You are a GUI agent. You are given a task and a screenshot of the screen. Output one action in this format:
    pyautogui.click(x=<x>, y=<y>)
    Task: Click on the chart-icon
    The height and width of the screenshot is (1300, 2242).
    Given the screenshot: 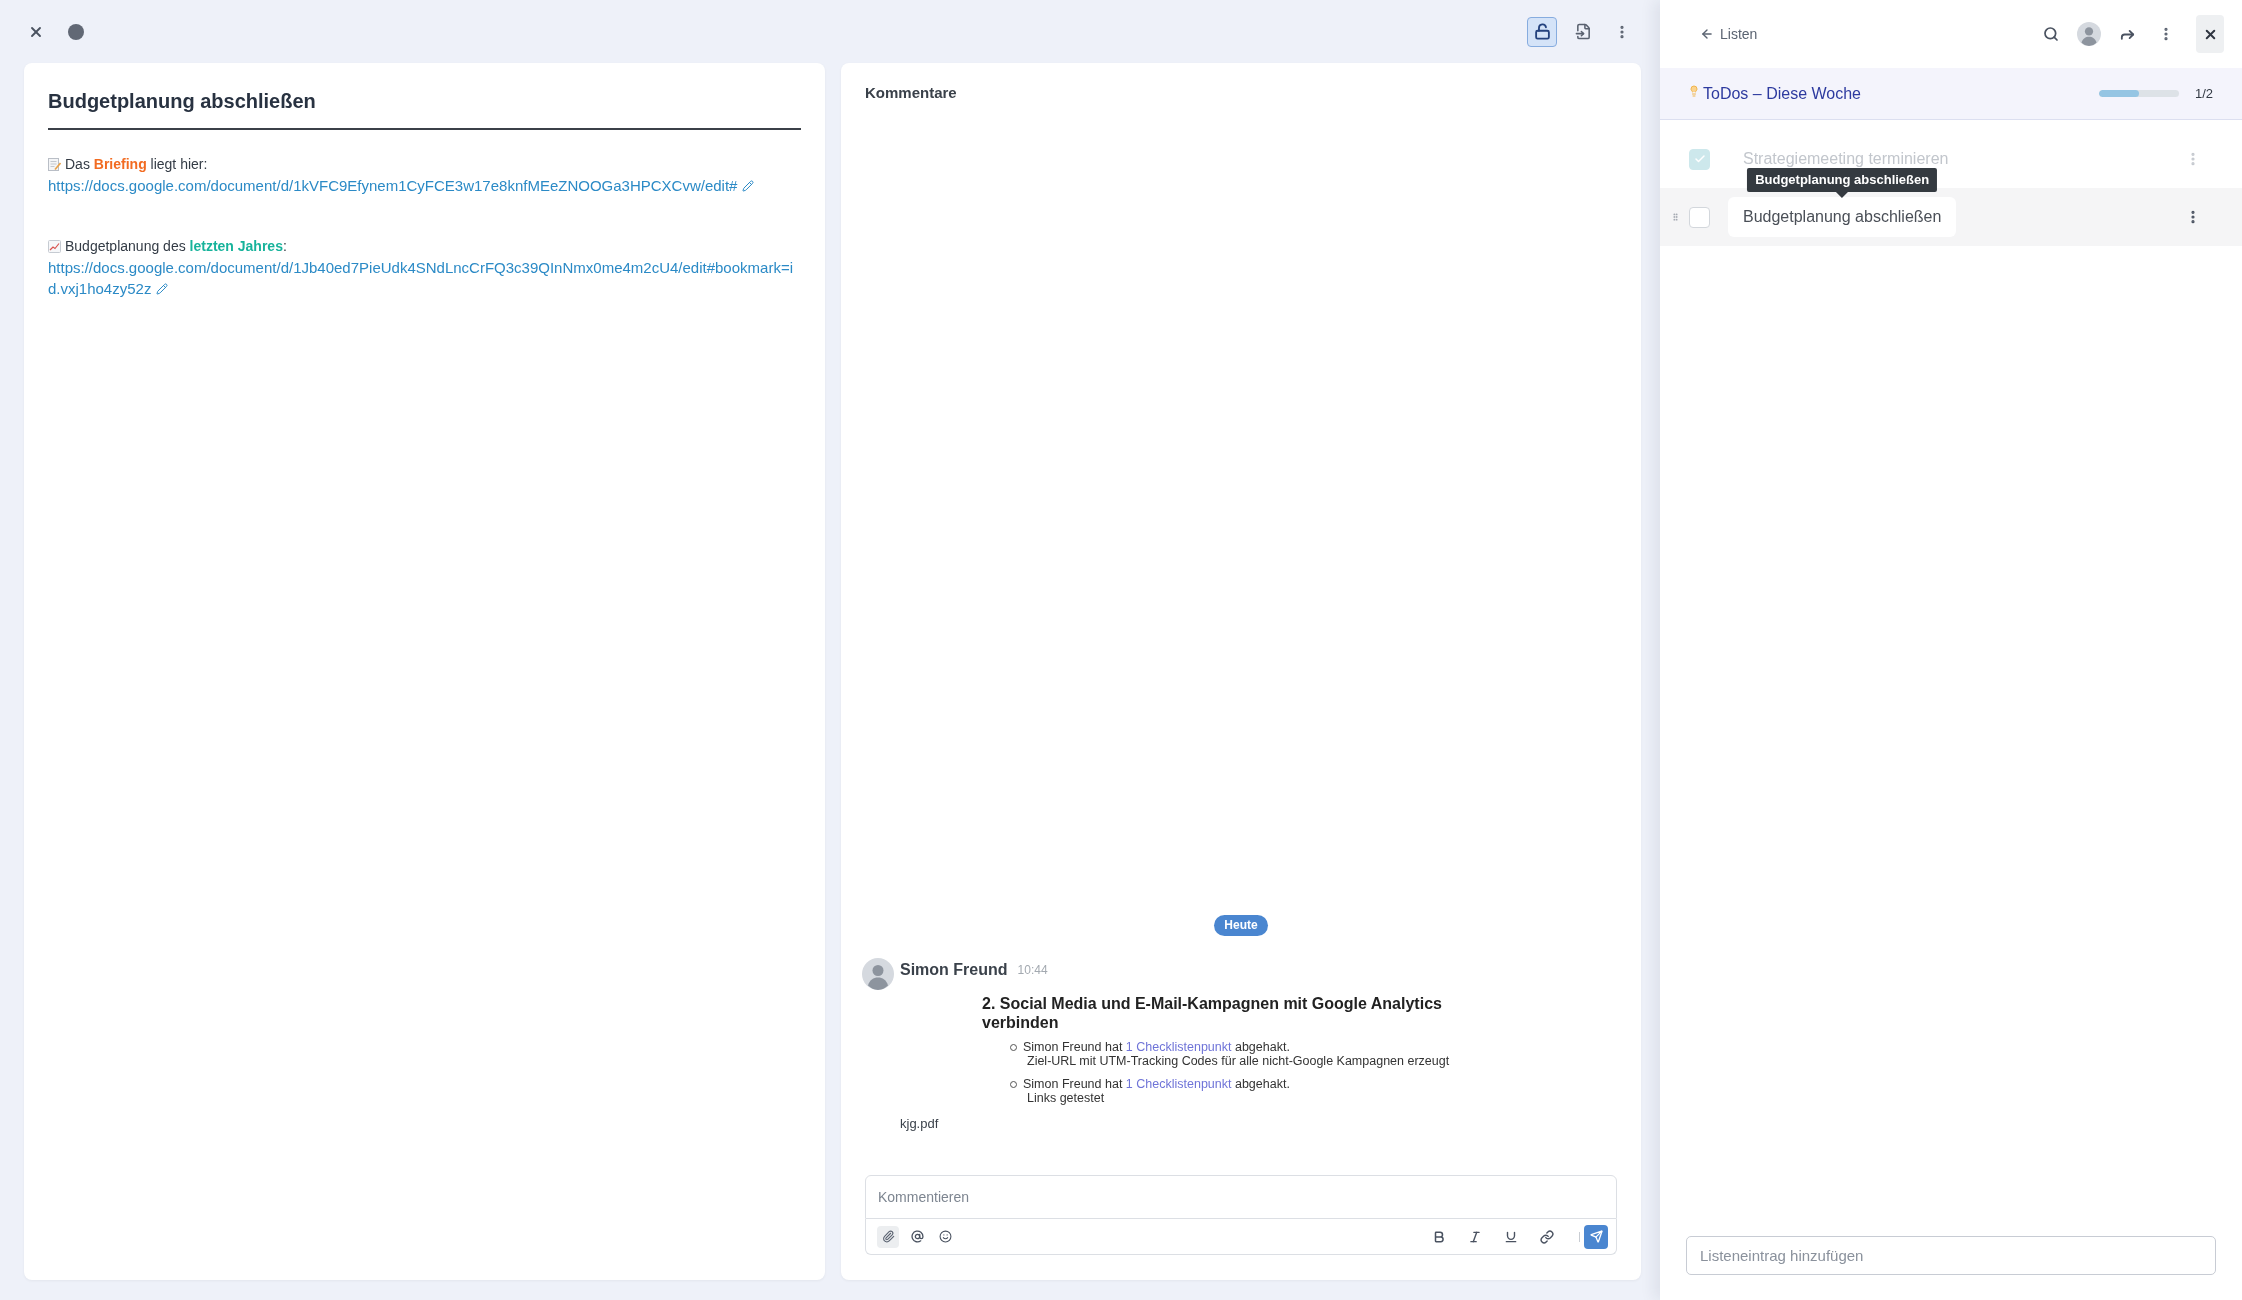 What is the action you would take?
    pyautogui.click(x=54, y=246)
    